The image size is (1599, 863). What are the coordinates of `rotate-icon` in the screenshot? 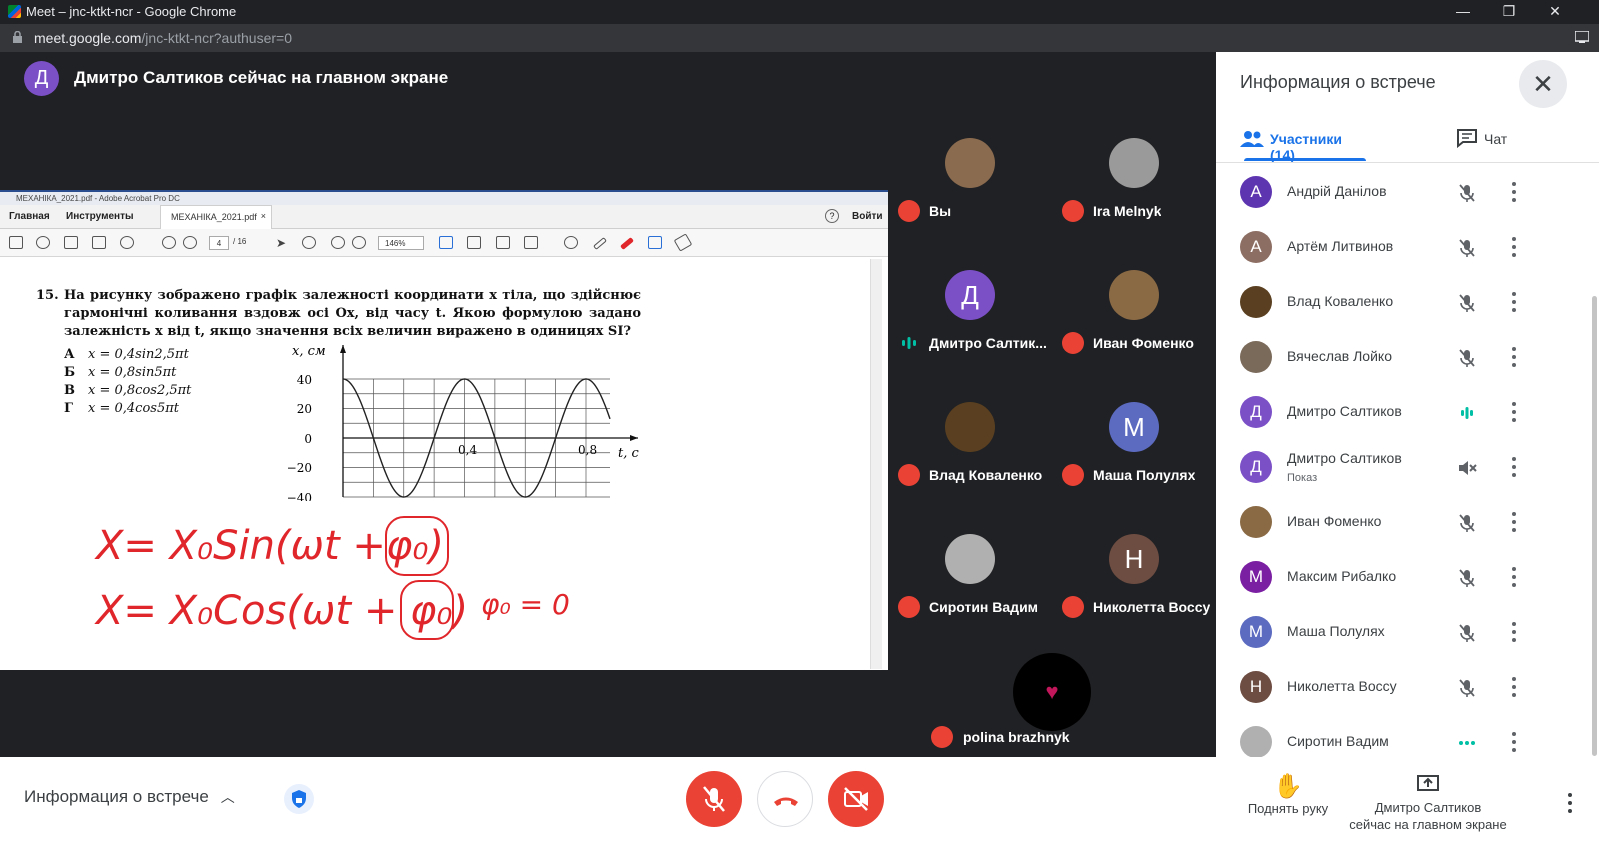 It's located at (474, 242).